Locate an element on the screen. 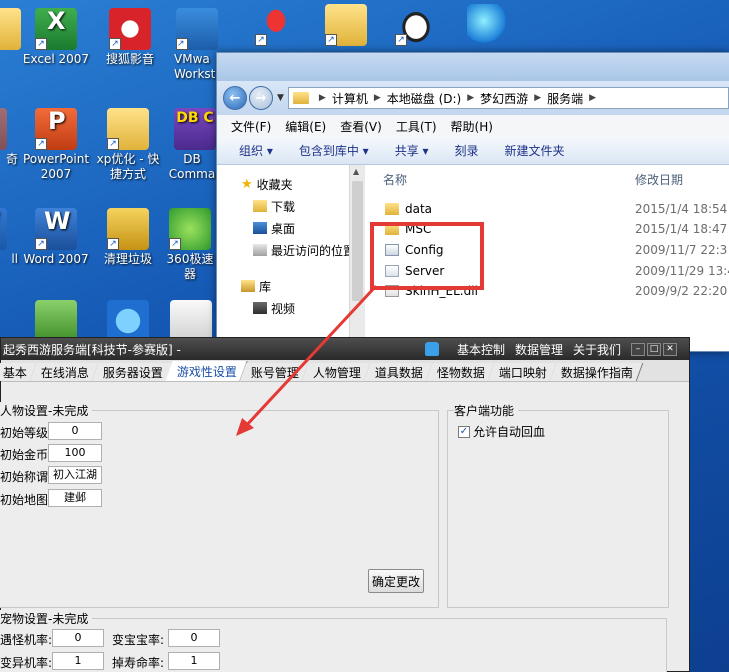 The height and width of the screenshot is (672, 729). tab-data-guide: 数据操作指南 is located at coordinates (596, 372).